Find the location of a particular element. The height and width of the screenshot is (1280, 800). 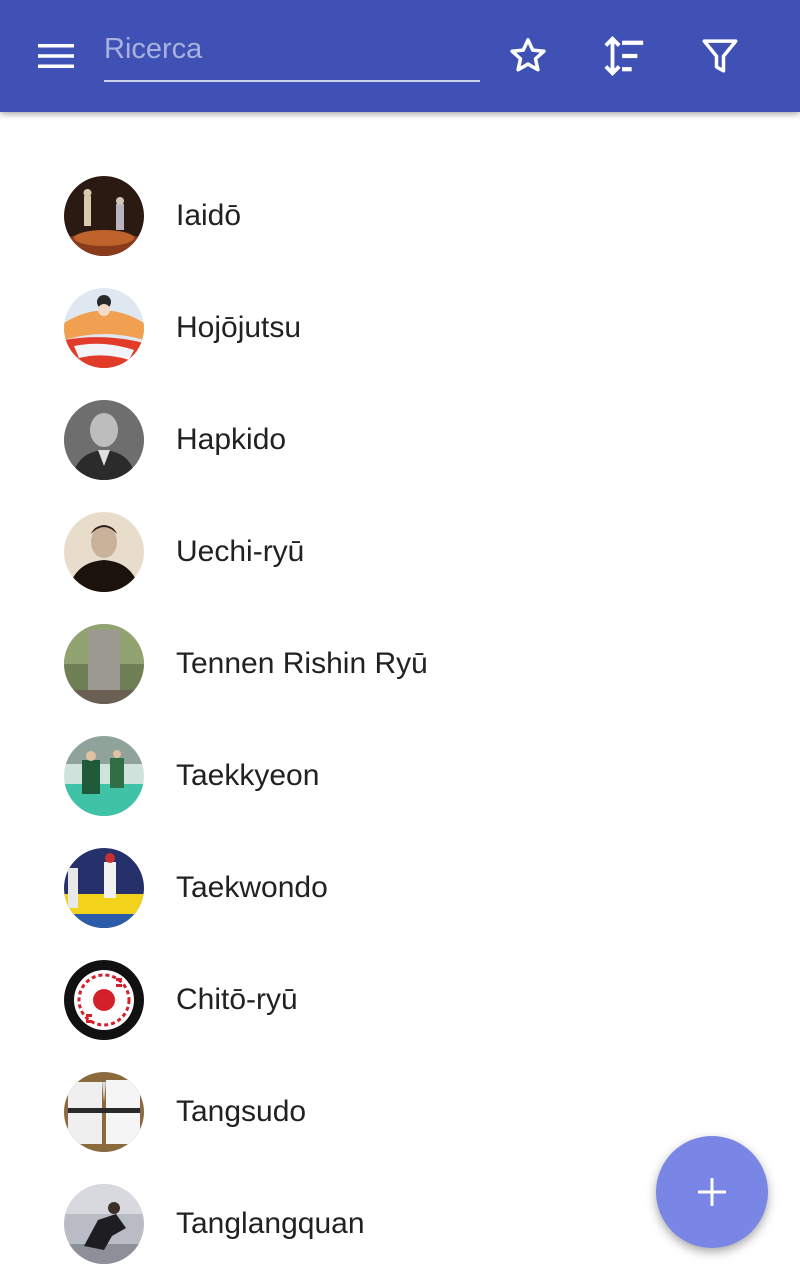

list-item: Tennen Rishin Ryū is located at coordinates (400, 664).